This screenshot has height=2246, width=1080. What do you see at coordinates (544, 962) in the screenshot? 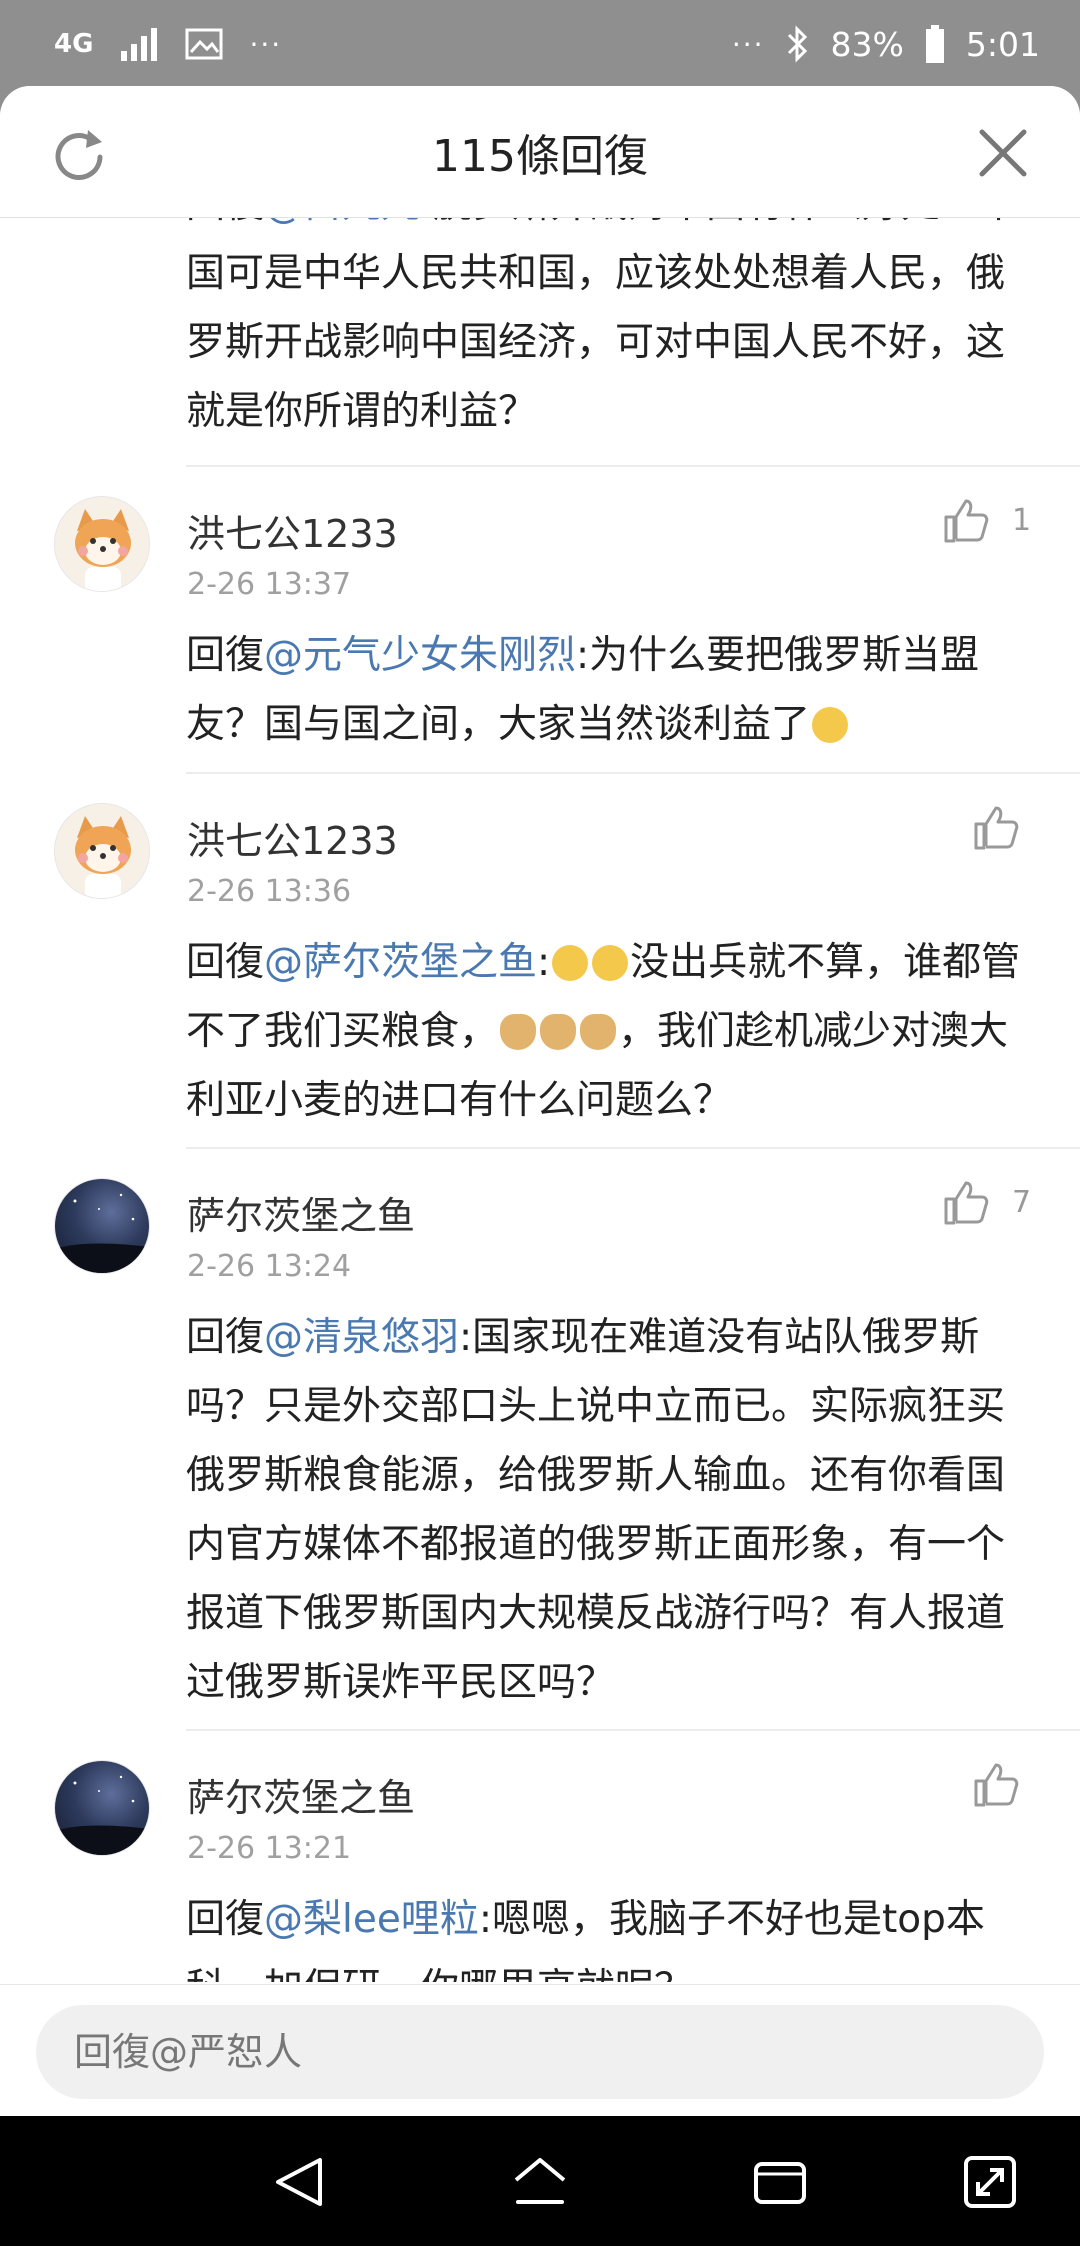
I see `comment-text: :` at bounding box center [544, 962].